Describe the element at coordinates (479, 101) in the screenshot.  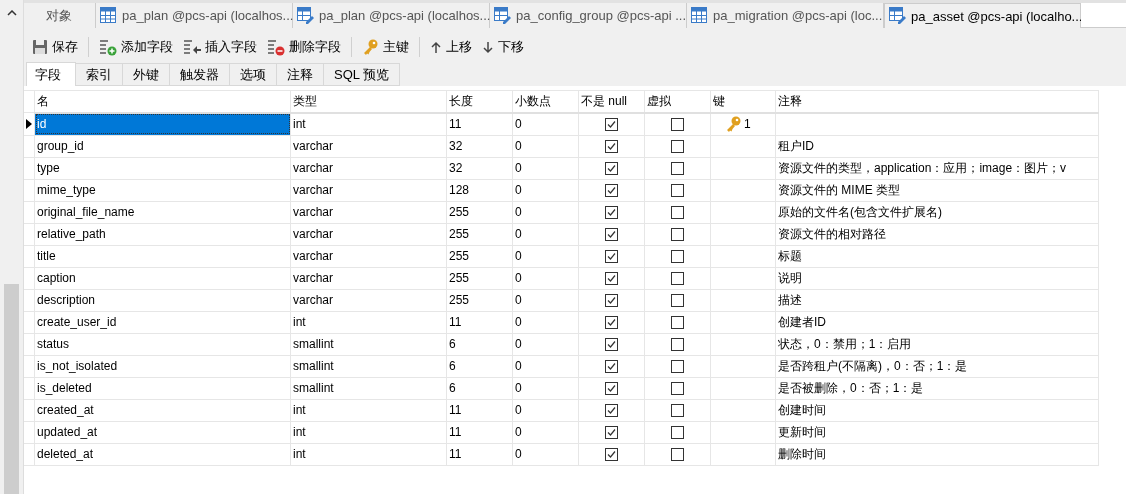
I see `column-header: 长度` at that location.